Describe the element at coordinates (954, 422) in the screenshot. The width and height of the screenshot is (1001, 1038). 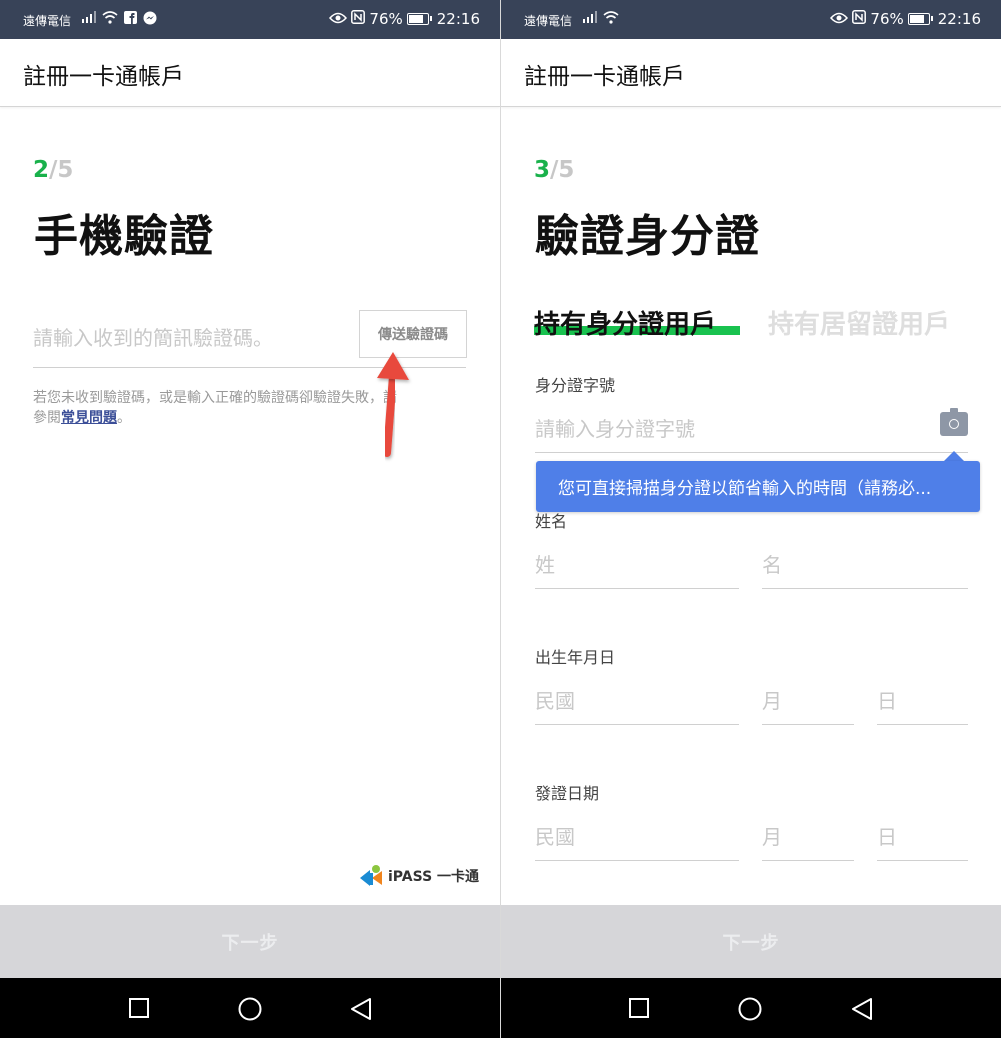
I see `camera-icon` at that location.